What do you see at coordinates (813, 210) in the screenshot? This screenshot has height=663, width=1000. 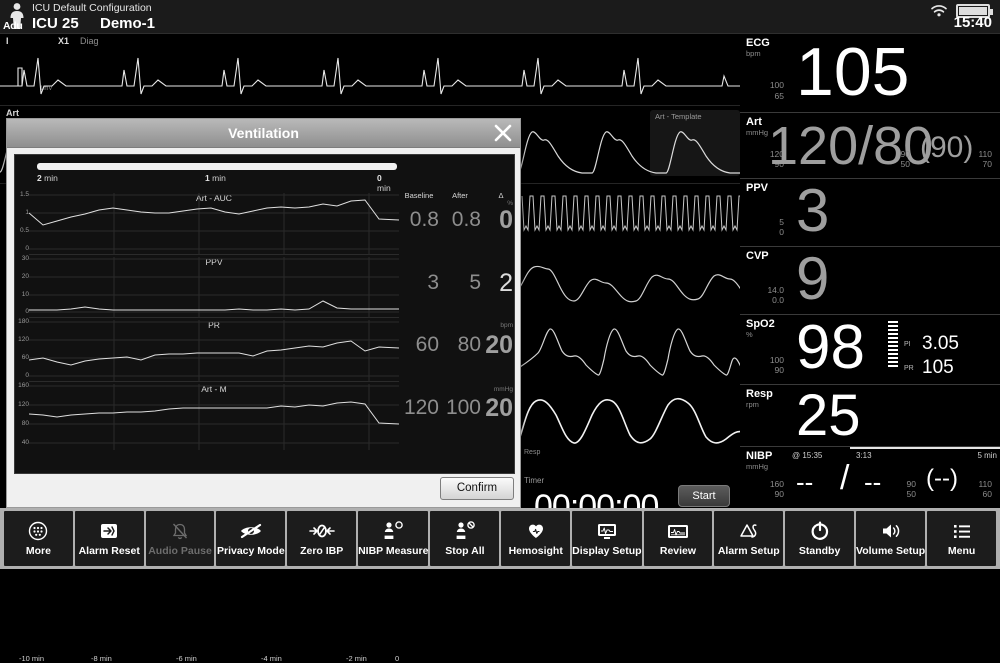 I see `vital-value-ppv: 3` at bounding box center [813, 210].